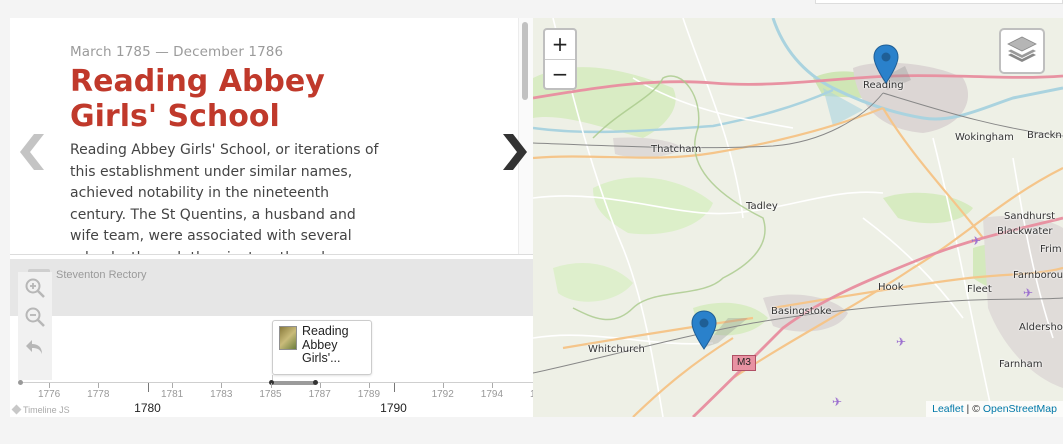 Image resolution: width=1063 pixels, height=444 pixels. Describe the element at coordinates (531, 394) in the screenshot. I see `axis-minor-label: 1796` at that location.